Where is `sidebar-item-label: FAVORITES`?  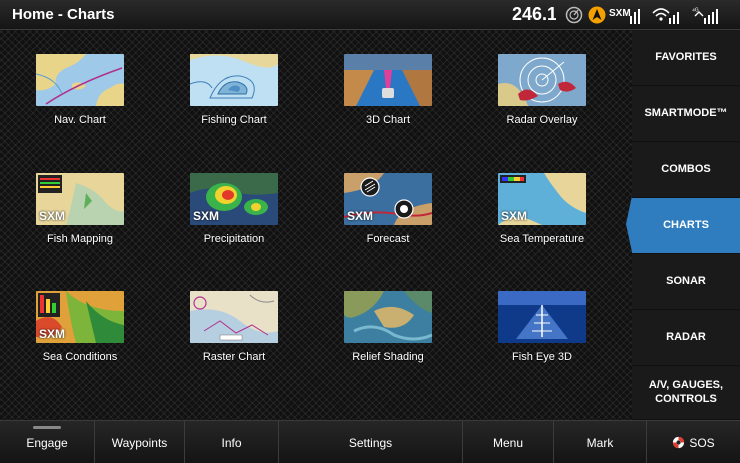
sidebar-item-label: FAVORITES is located at coordinates (686, 56).